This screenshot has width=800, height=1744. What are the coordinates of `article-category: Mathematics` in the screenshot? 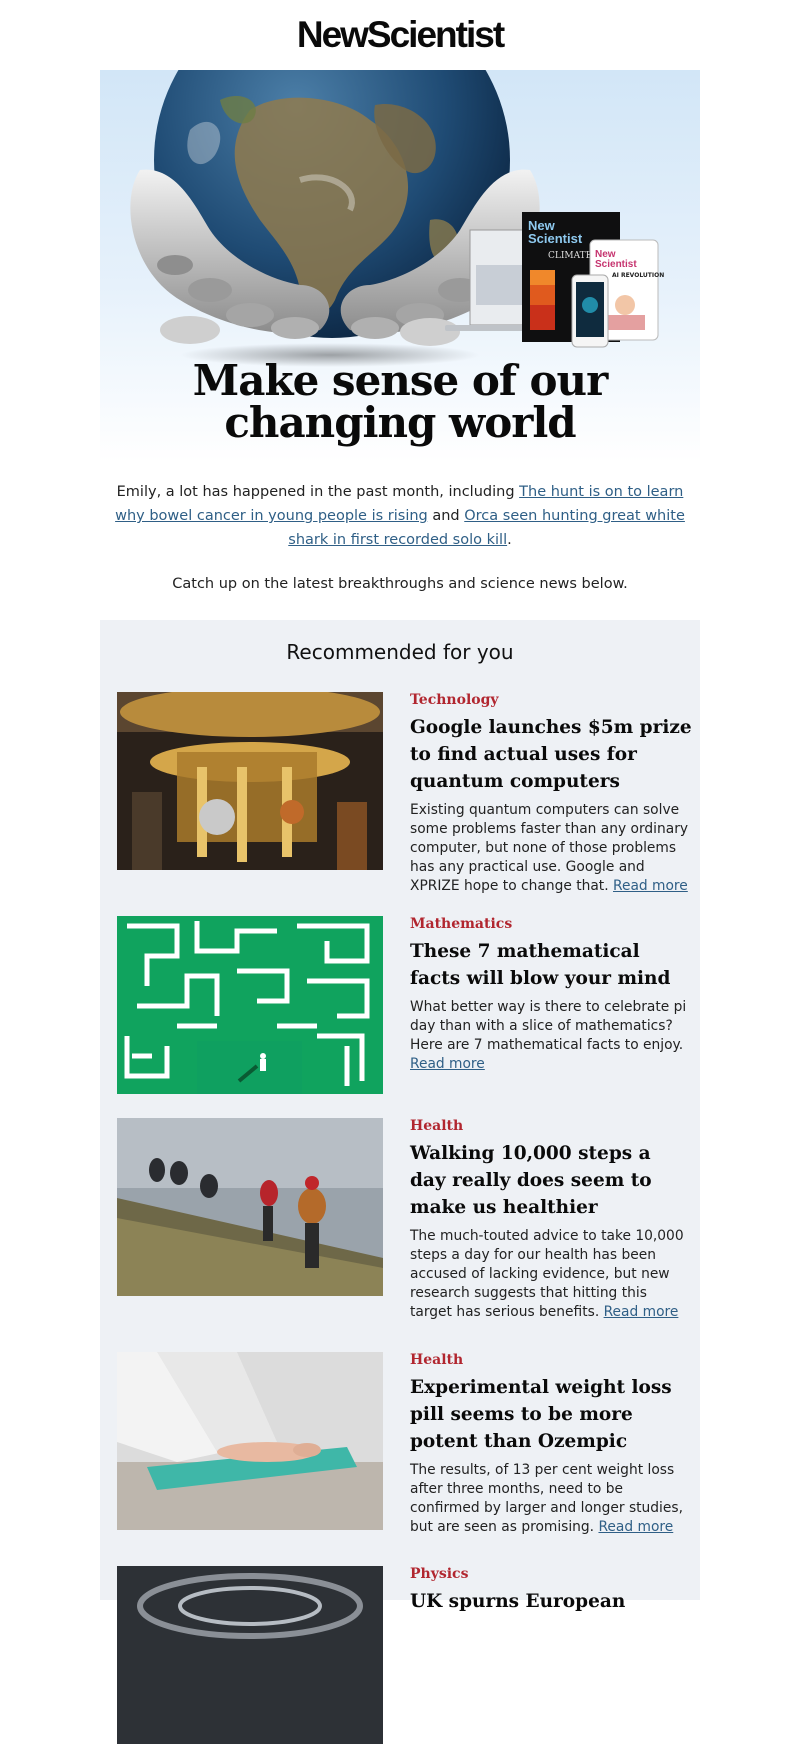 It's located at (461, 924).